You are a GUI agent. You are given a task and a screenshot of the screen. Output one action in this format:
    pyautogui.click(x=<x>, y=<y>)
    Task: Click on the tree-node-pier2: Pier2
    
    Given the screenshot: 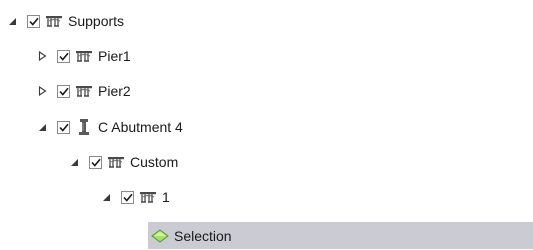 What is the action you would take?
    pyautogui.click(x=83, y=91)
    